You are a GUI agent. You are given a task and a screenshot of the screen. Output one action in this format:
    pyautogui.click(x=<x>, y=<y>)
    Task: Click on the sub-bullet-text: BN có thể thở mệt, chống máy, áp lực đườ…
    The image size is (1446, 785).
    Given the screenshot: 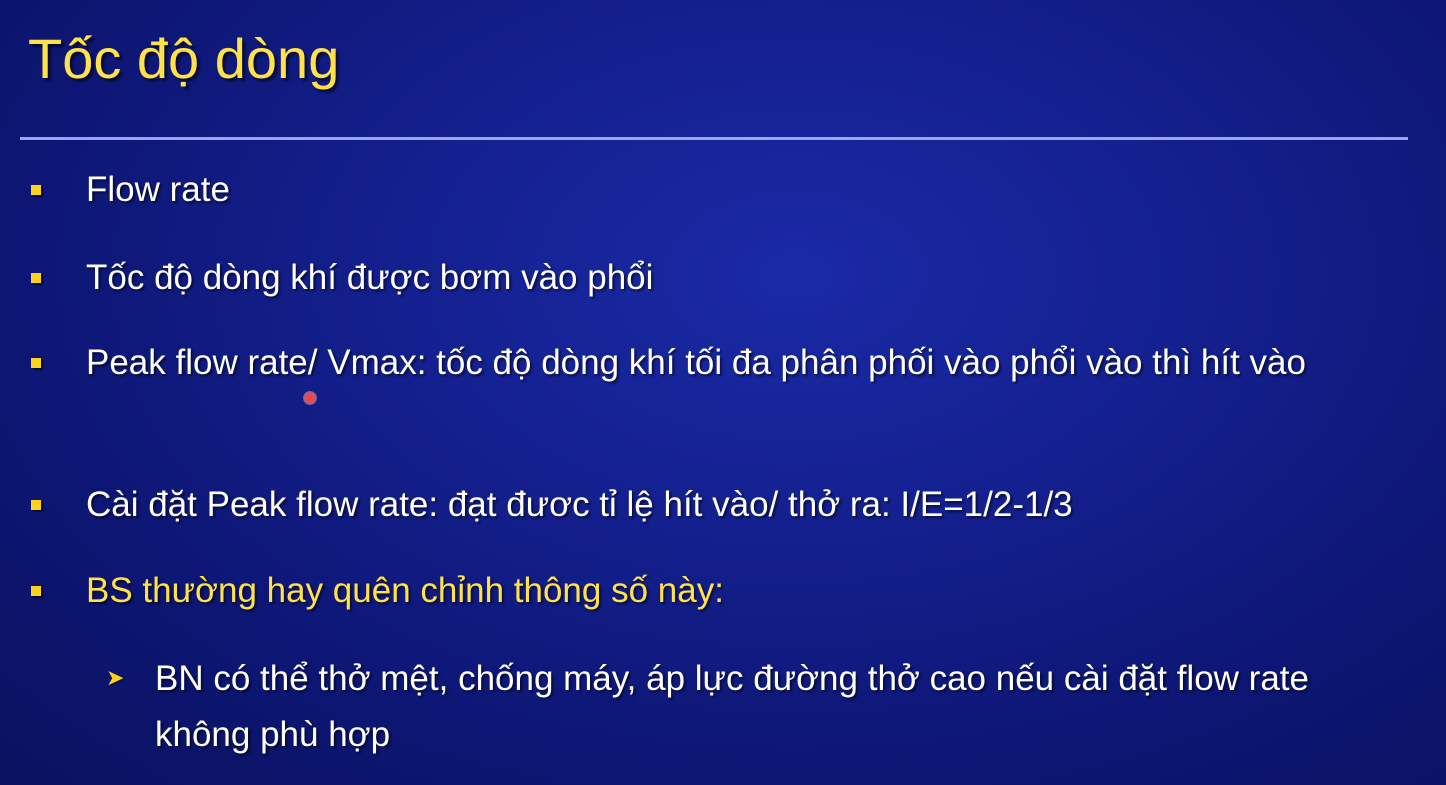 What is the action you would take?
    pyautogui.click(x=732, y=706)
    